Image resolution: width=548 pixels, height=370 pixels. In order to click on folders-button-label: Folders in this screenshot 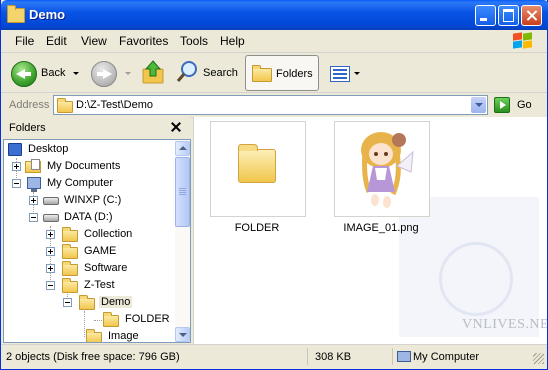, I will do `click(294, 74)`.